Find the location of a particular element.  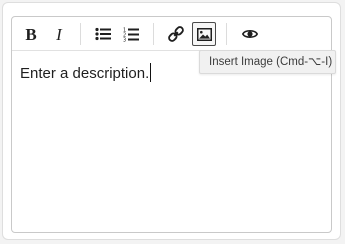

eye-icon is located at coordinates (250, 34).